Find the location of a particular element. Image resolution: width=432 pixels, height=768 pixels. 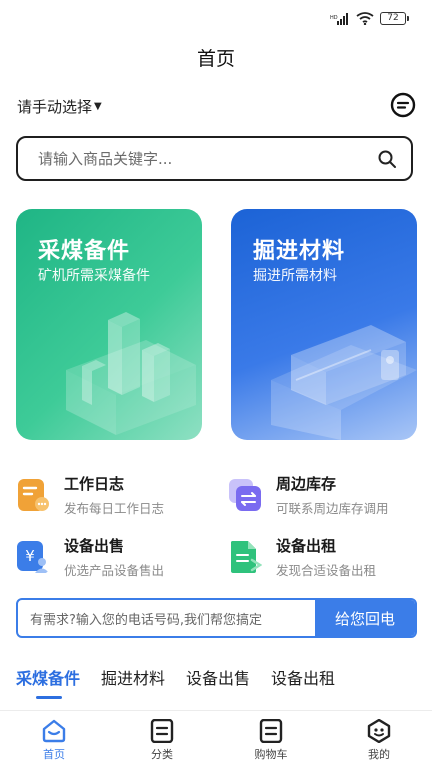

nav-category: 分类 is located at coordinates (162, 740).